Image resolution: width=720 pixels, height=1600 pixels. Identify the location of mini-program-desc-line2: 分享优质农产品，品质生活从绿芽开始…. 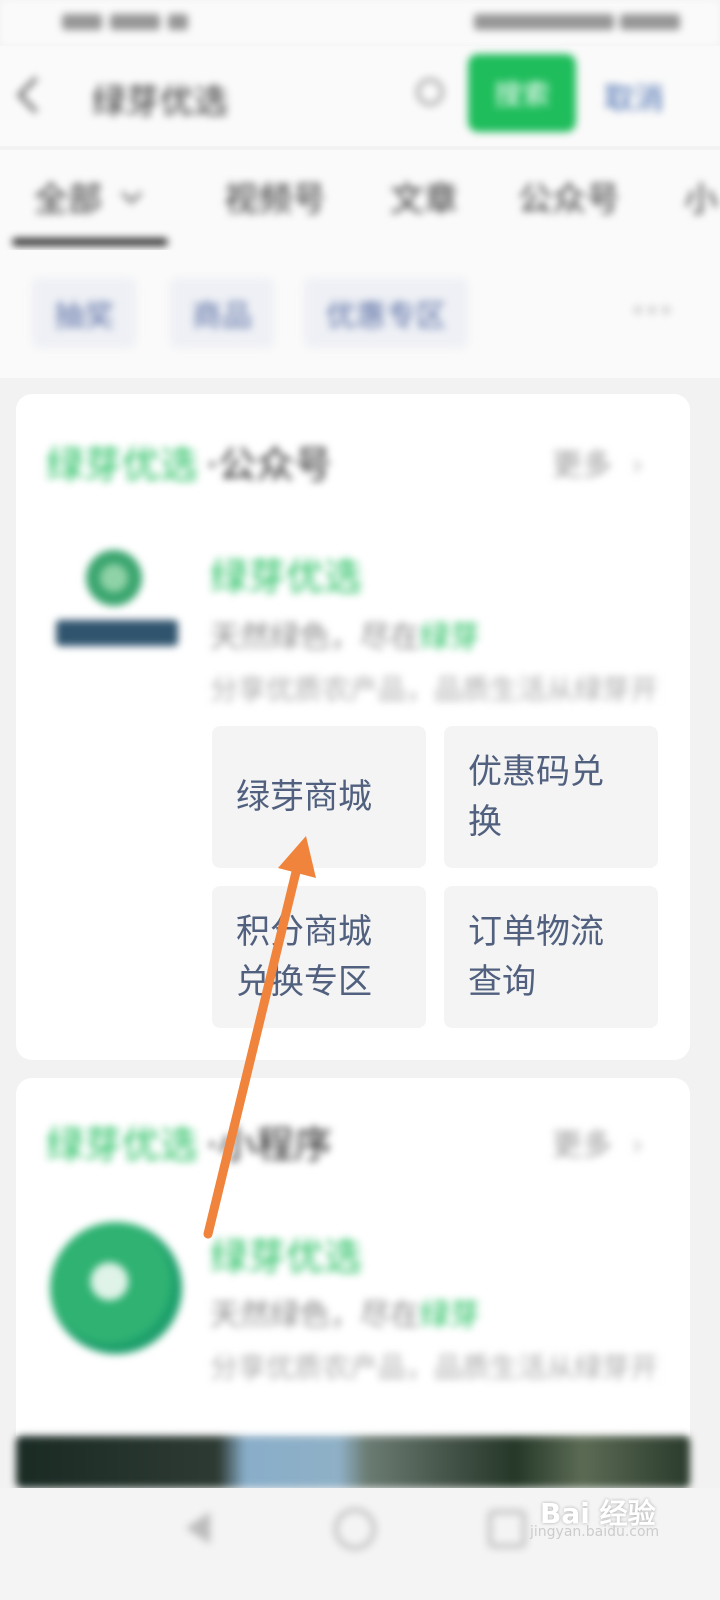
(435, 1367).